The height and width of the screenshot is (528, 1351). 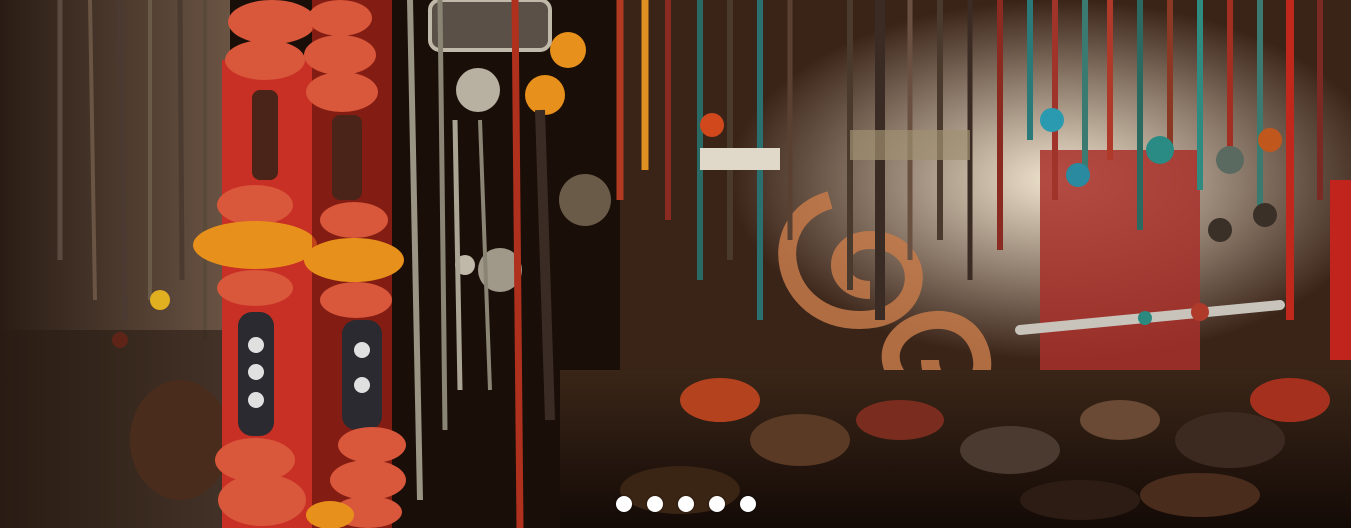 I want to click on red-necklace-right, so click(x=355, y=264).